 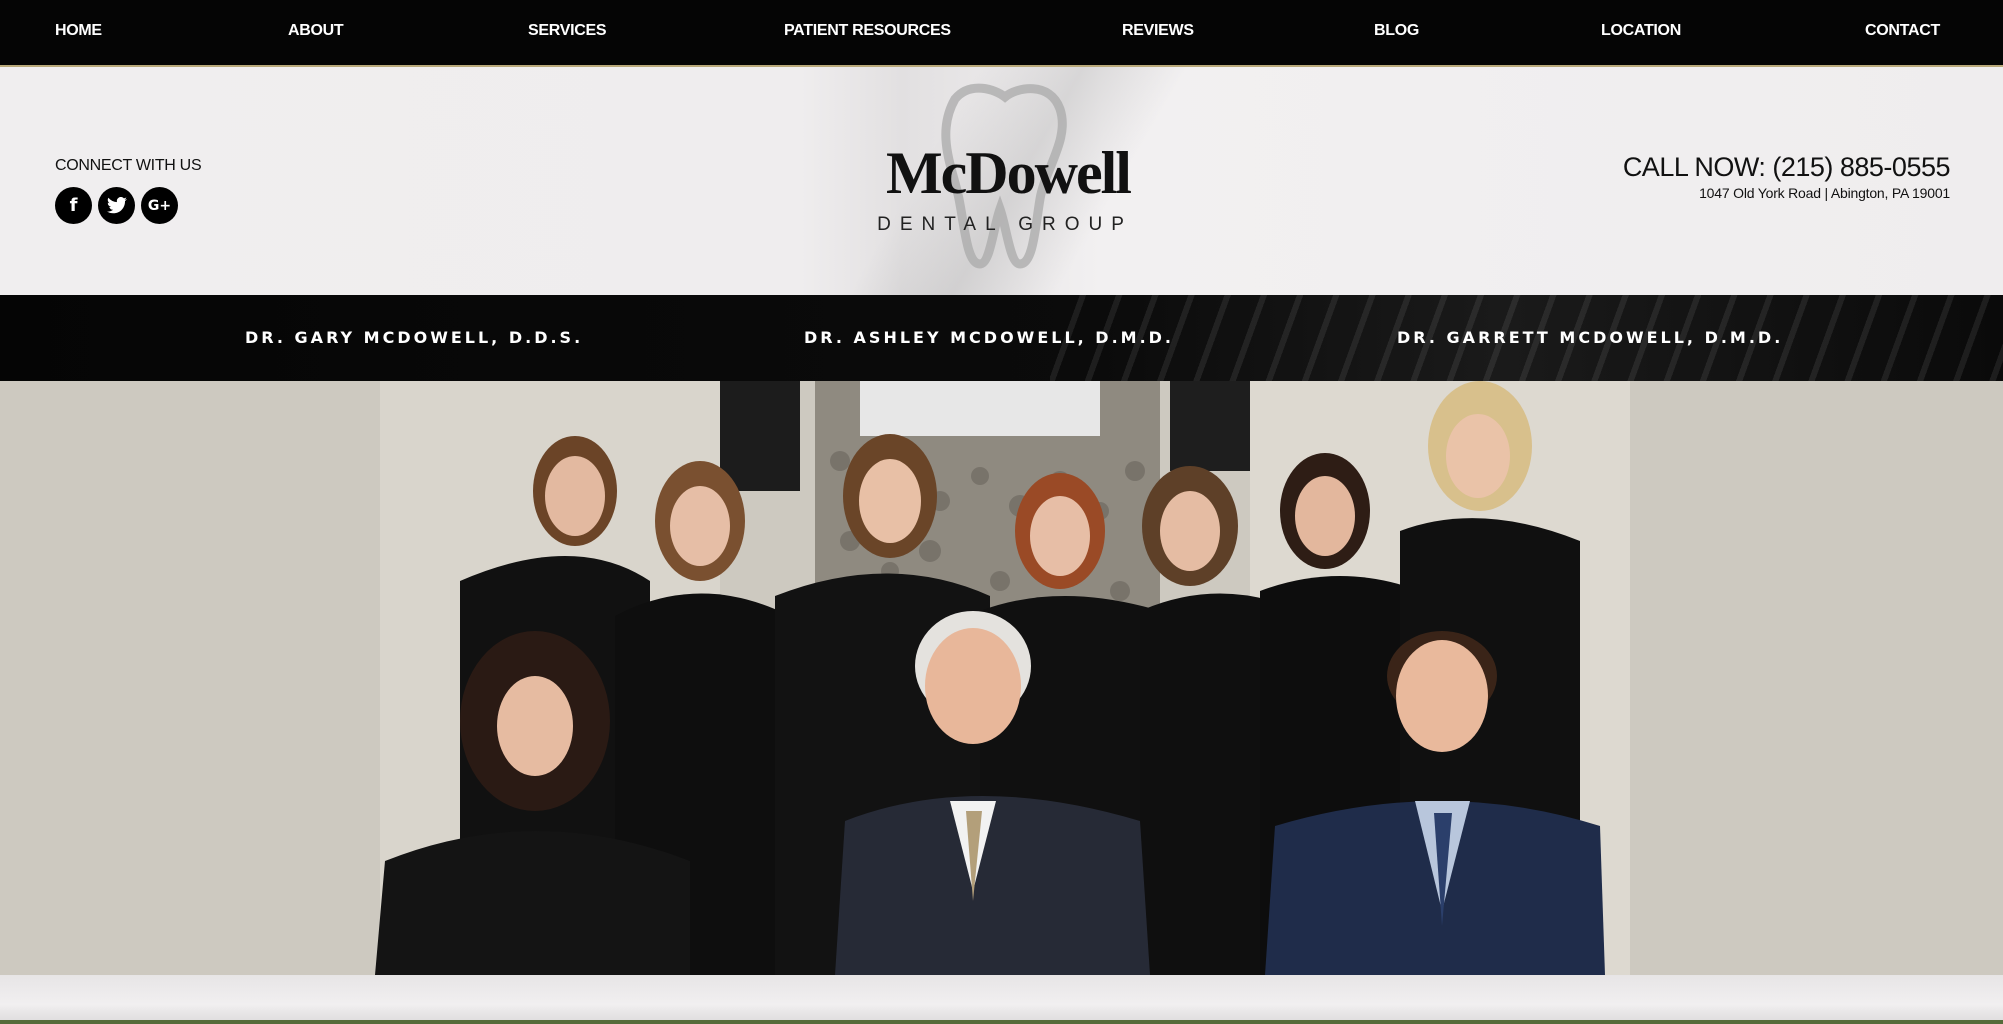 What do you see at coordinates (1005, 224) in the screenshot?
I see `logo-subtitle: DENTAL GROUP` at bounding box center [1005, 224].